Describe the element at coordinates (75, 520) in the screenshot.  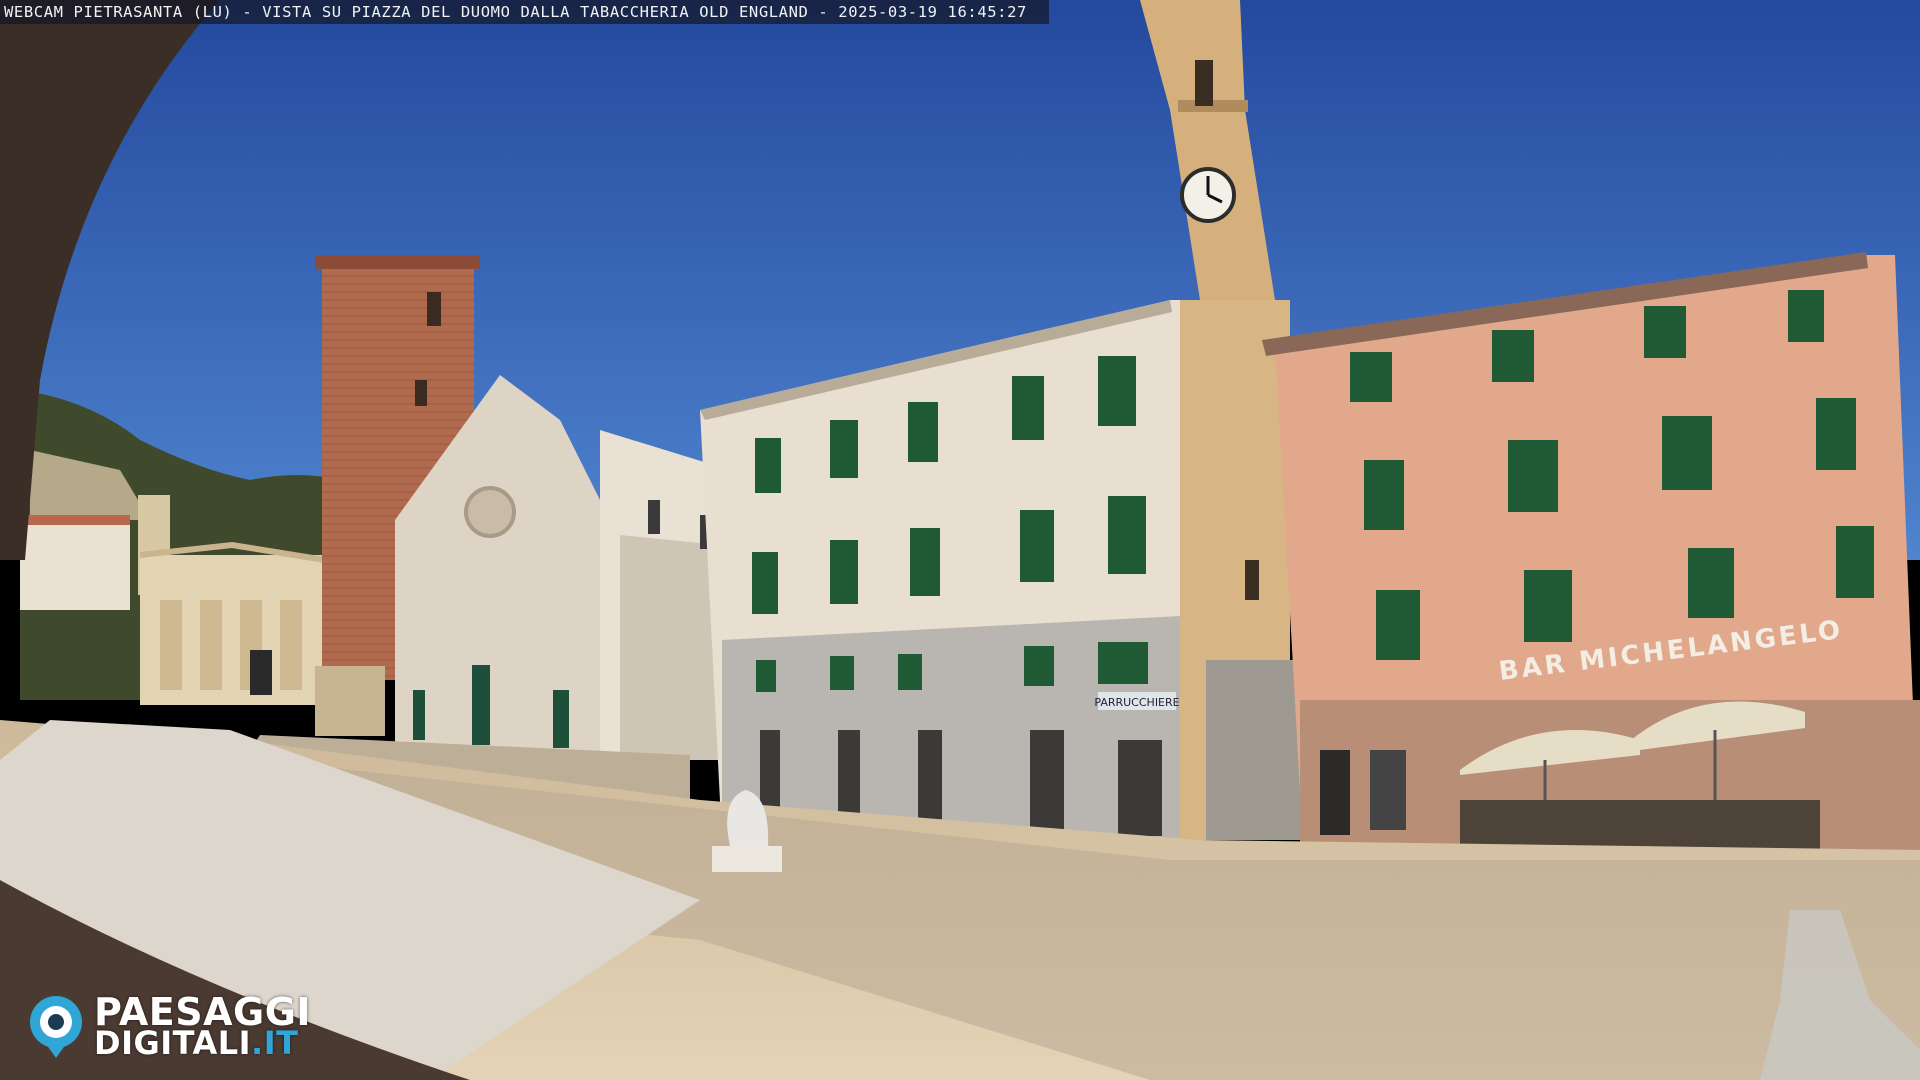
I see `left-house-roof` at that location.